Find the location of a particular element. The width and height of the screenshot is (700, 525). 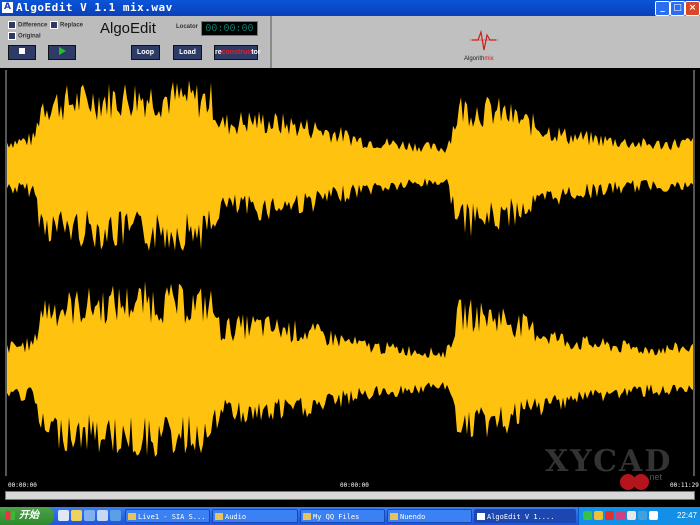

window-title: AlgoEdit V 1.1 mix.wav is located at coordinates (94, 7).